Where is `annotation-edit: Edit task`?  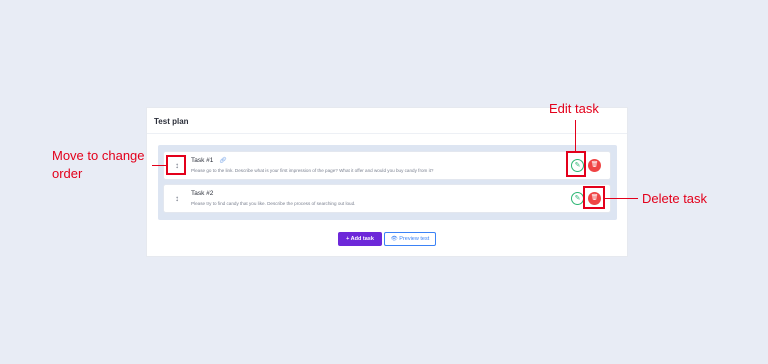 annotation-edit: Edit task is located at coordinates (574, 108).